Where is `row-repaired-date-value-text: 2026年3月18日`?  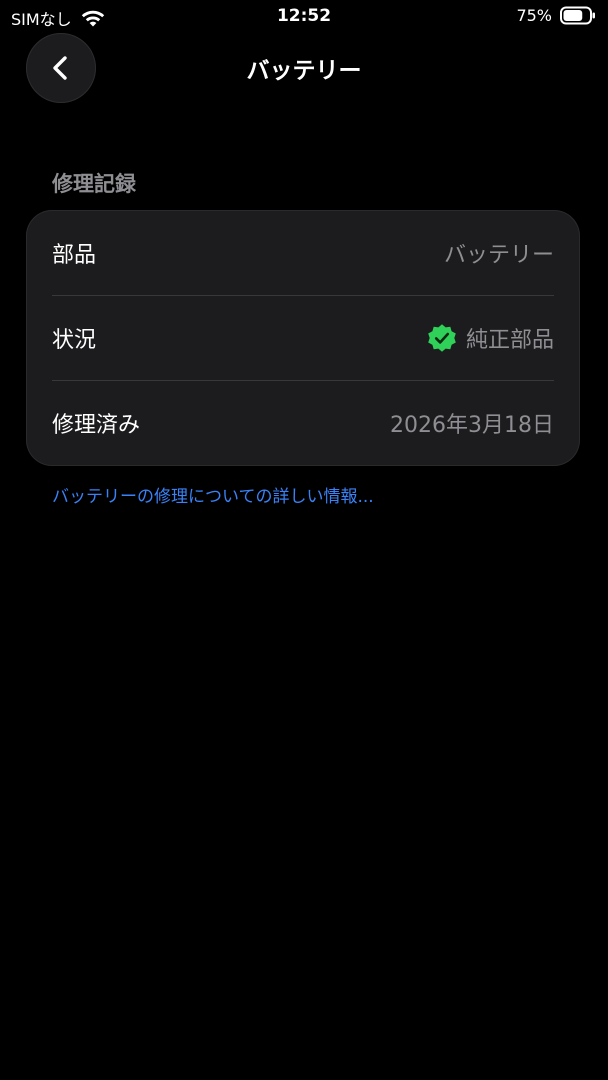
row-repaired-date-value-text: 2026年3月18日 is located at coordinates (472, 425).